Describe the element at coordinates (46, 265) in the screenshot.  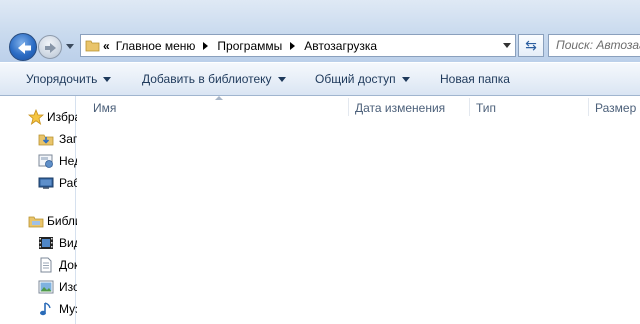
I see `document-icon` at that location.